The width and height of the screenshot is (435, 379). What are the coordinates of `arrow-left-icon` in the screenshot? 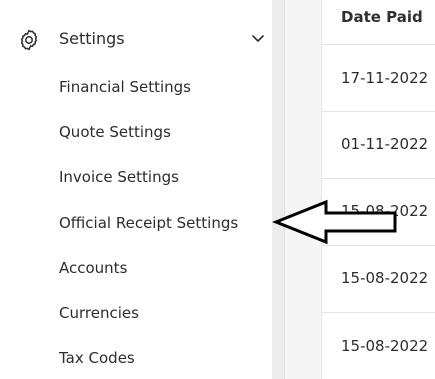 It's located at (334, 222).